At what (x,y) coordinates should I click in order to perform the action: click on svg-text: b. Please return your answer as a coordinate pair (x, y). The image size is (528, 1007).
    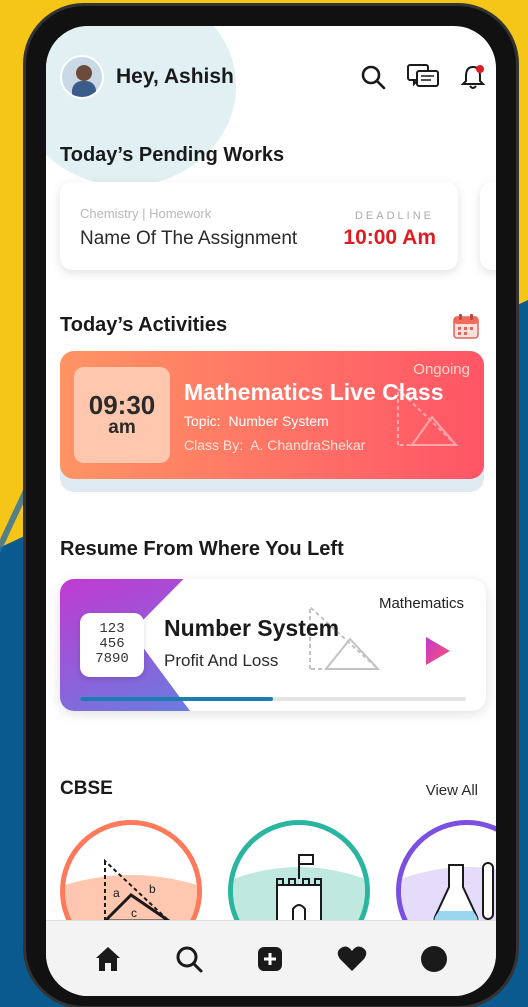
    Looking at the image, I should click on (152, 889).